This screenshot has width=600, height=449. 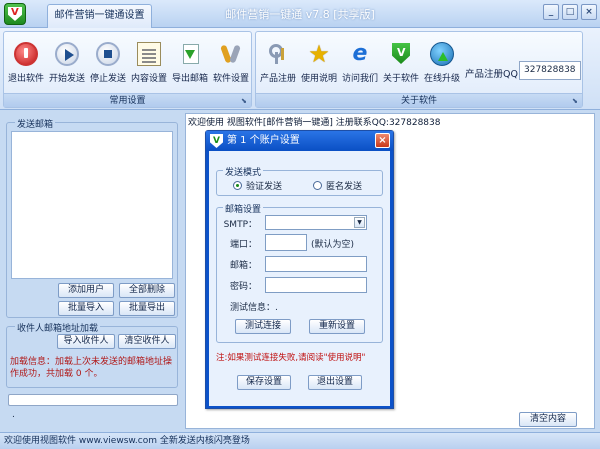 What do you see at coordinates (86, 341) in the screenshot?
I see `import-recipient-button: 导入收件人` at bounding box center [86, 341].